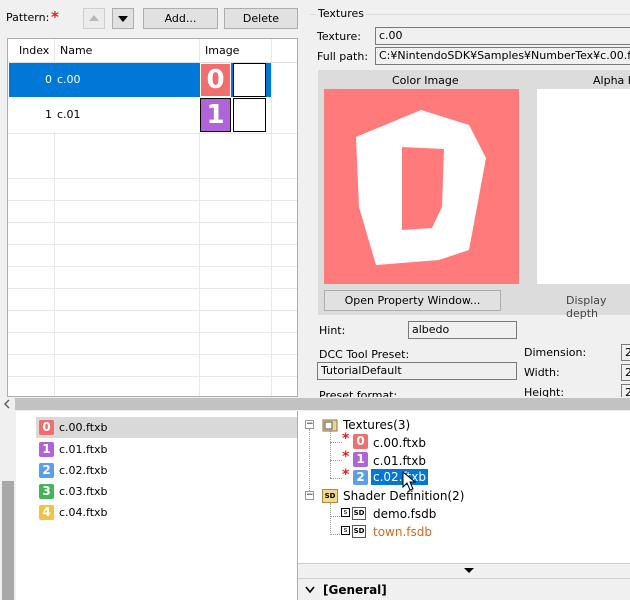  I want to click on file-name: c.04.ftxb, so click(83, 512).